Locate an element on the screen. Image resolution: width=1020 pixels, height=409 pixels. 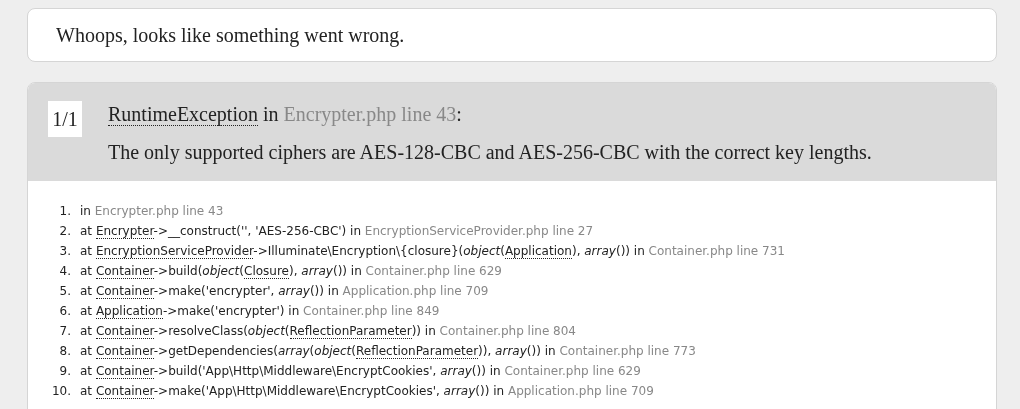
line-number: 2. is located at coordinates (65, 231).